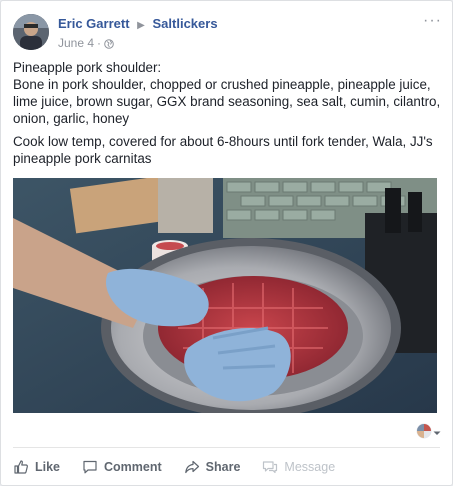 The height and width of the screenshot is (486, 453). What do you see at coordinates (437, 434) in the screenshot?
I see `chevron-down-icon` at bounding box center [437, 434].